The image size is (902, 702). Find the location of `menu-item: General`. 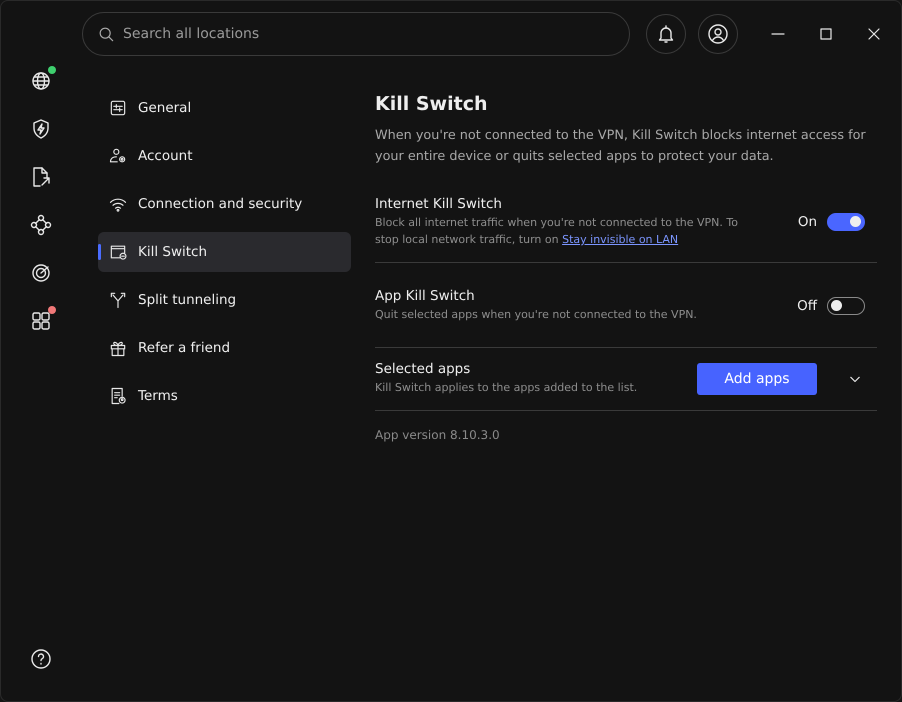

menu-item: General is located at coordinates (224, 108).